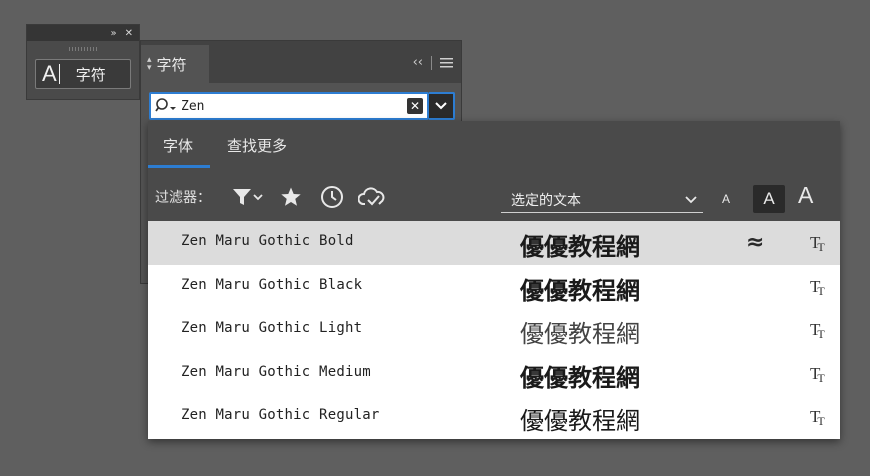 This screenshot has height=476, width=870. What do you see at coordinates (149, 63) in the screenshot?
I see `up-down-arrows-icon: ▴ ▾` at bounding box center [149, 63].